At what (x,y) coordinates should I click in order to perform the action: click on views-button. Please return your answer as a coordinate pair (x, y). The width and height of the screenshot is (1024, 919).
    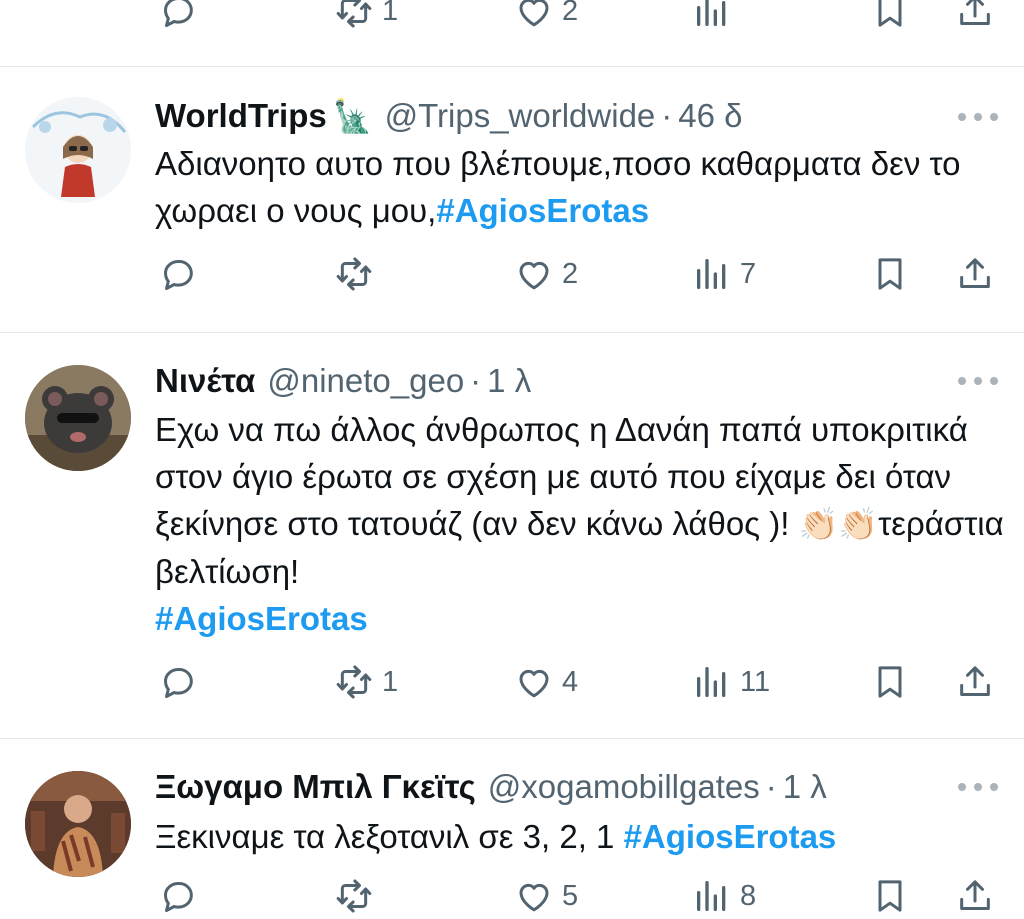
    Looking at the image, I should click on (712, 17).